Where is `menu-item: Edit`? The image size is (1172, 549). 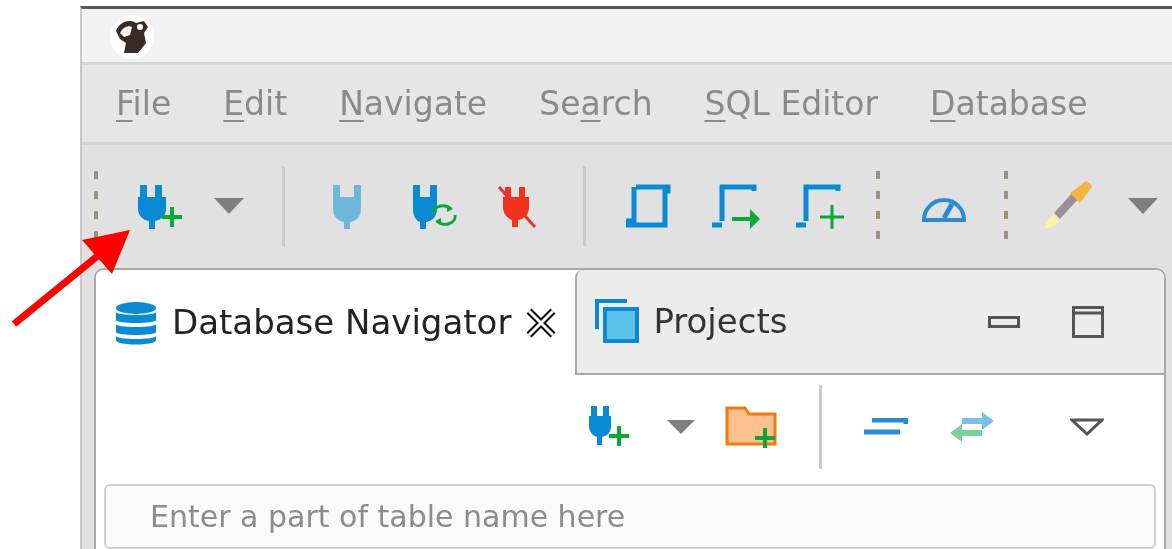 menu-item: Edit is located at coordinates (255, 104).